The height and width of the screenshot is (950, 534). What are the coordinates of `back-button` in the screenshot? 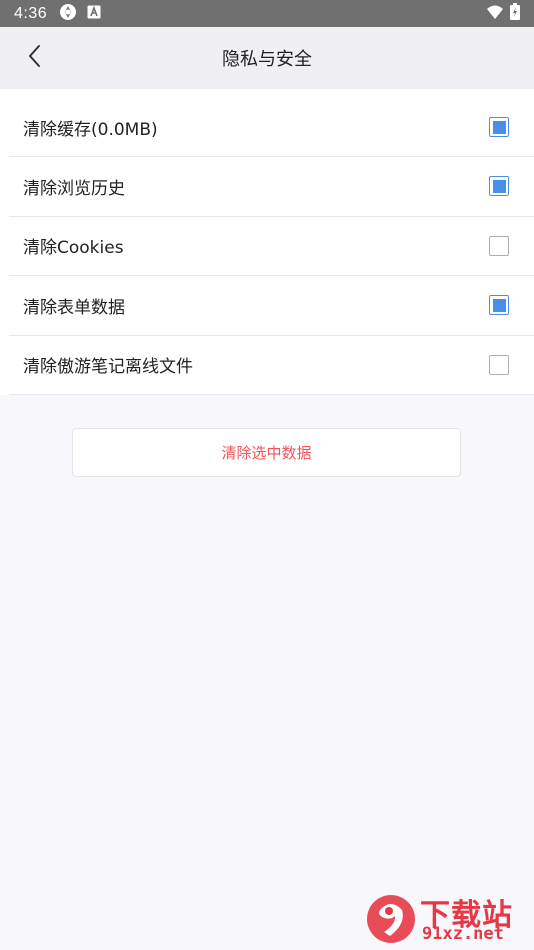 It's located at (35, 58).